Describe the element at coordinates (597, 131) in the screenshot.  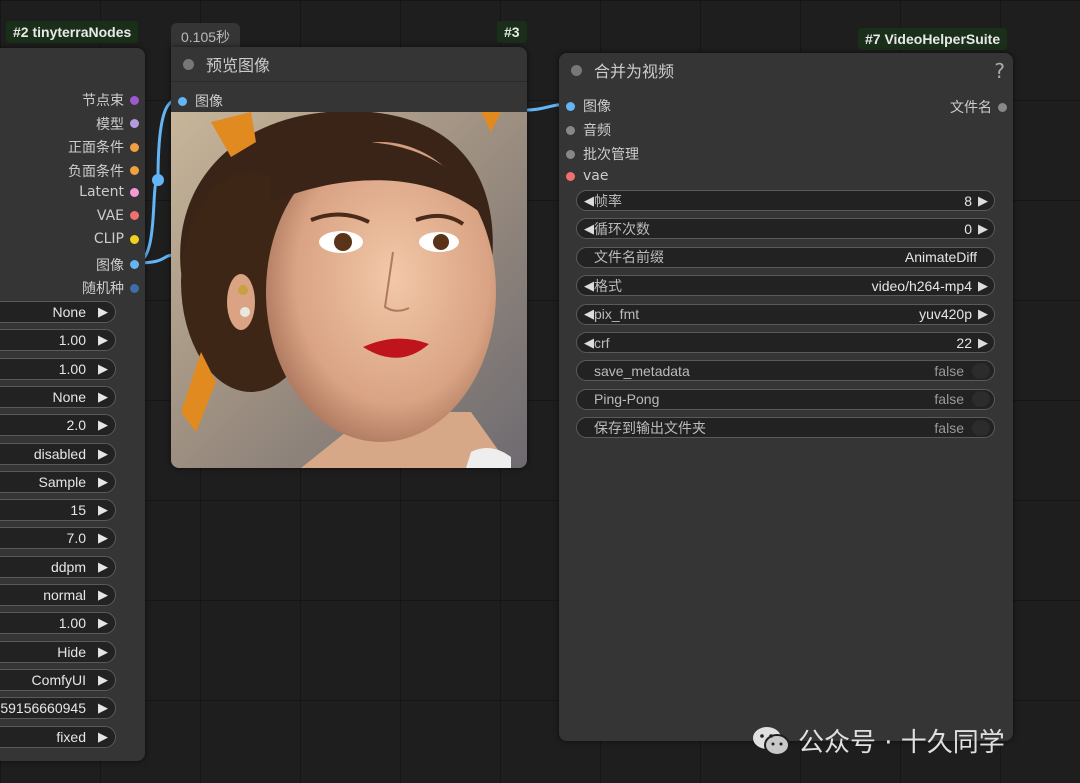
I see `input-slot-label: 音频` at that location.